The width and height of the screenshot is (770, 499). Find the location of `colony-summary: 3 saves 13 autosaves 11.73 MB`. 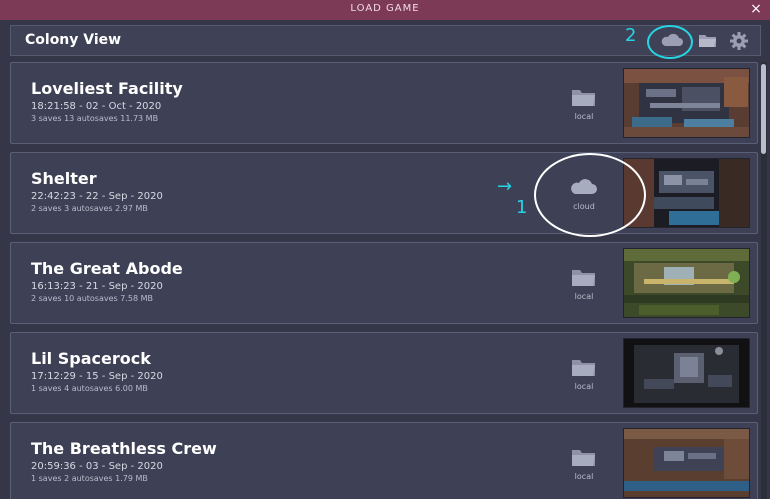

colony-summary: 3 saves 13 autosaves 11.73 MB is located at coordinates (95, 118).